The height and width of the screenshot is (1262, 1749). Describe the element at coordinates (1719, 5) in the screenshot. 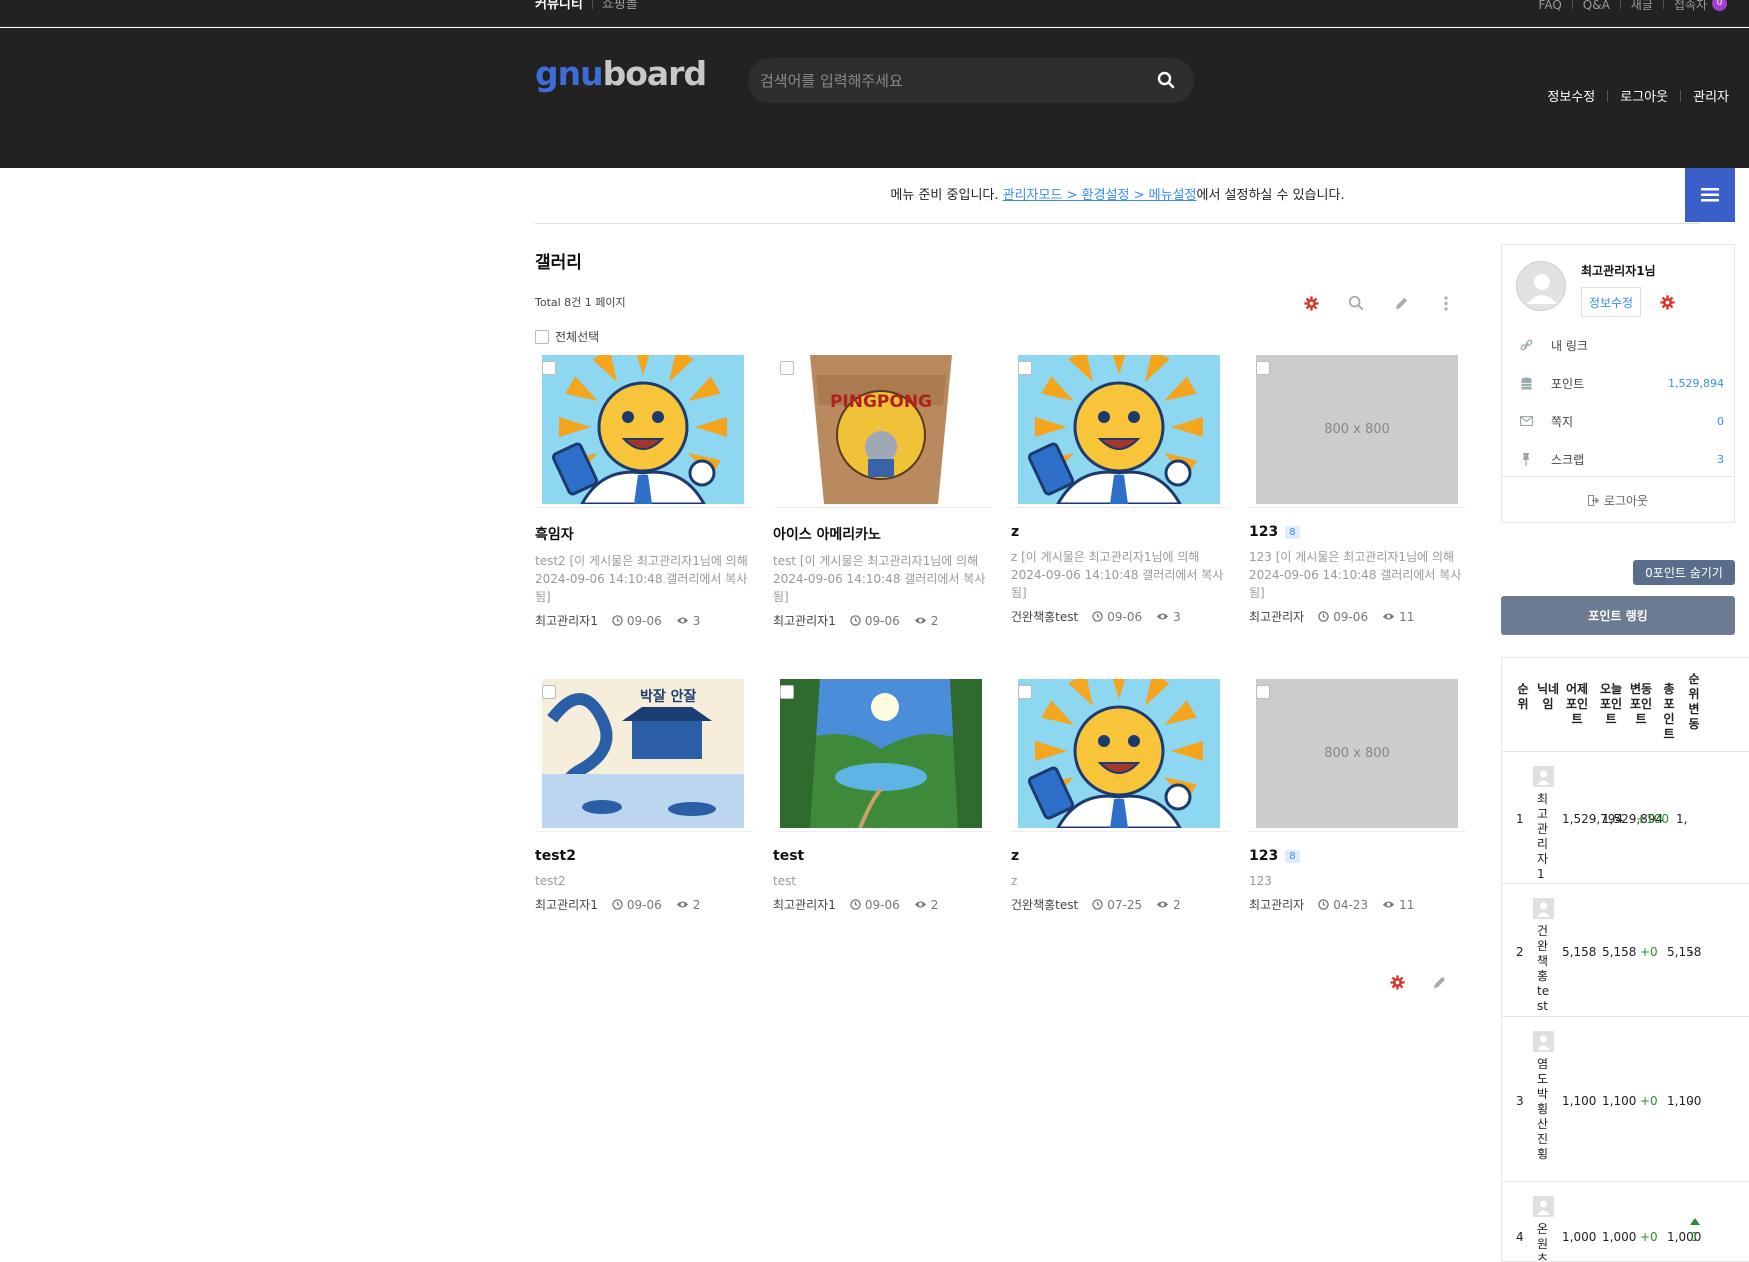

I see `connected-count-badge: 0` at that location.